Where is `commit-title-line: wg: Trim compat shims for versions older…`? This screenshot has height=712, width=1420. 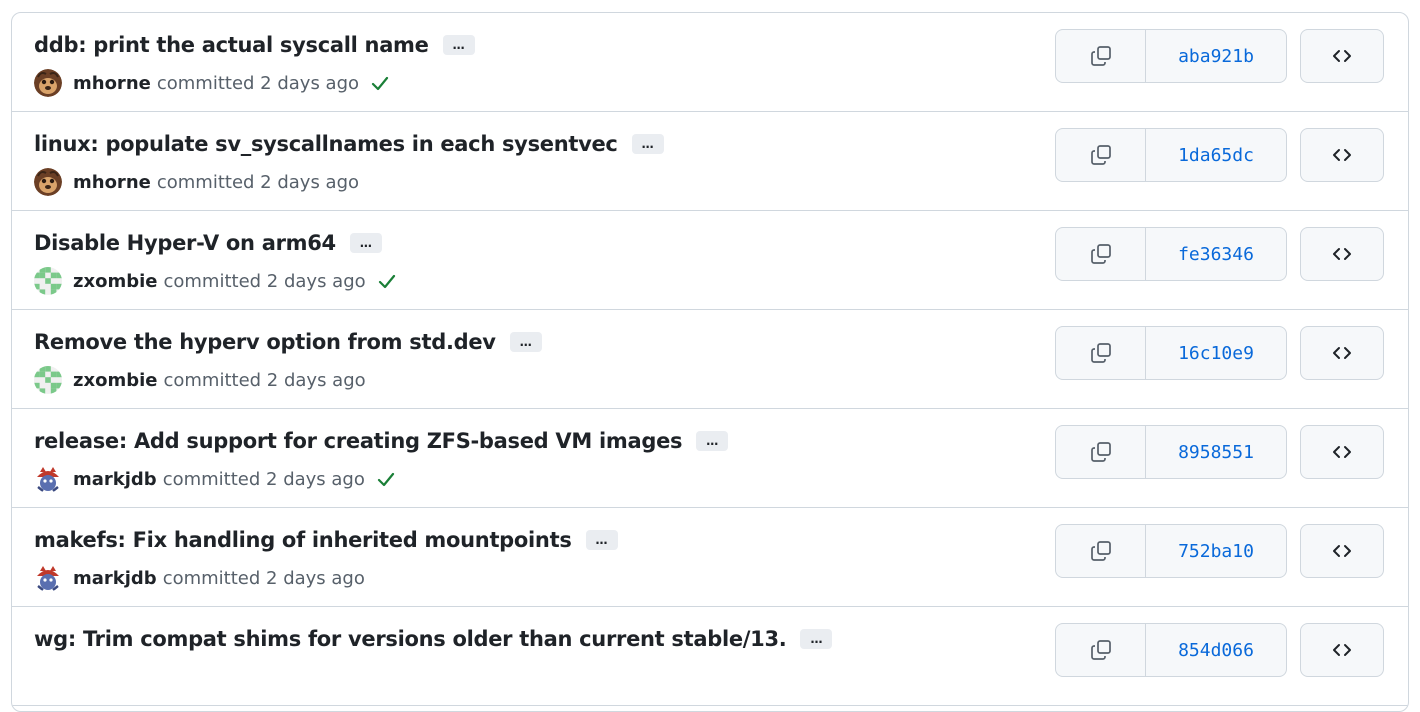
commit-title-line: wg: Trim compat shims for versions older… is located at coordinates (433, 639).